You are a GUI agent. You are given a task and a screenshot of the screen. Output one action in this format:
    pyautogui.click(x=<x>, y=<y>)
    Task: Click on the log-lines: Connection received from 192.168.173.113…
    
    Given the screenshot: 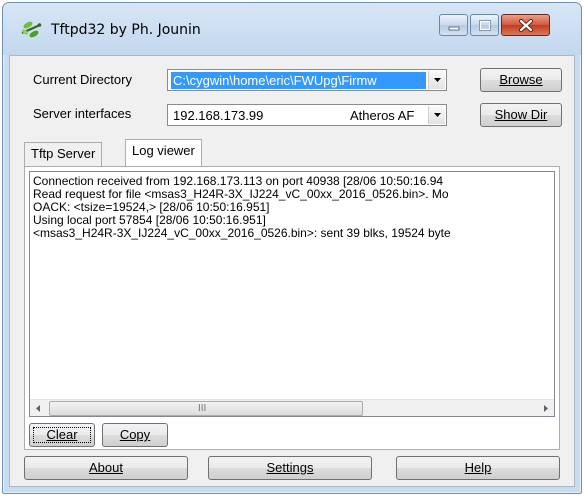 What is the action you would take?
    pyautogui.click(x=292, y=206)
    